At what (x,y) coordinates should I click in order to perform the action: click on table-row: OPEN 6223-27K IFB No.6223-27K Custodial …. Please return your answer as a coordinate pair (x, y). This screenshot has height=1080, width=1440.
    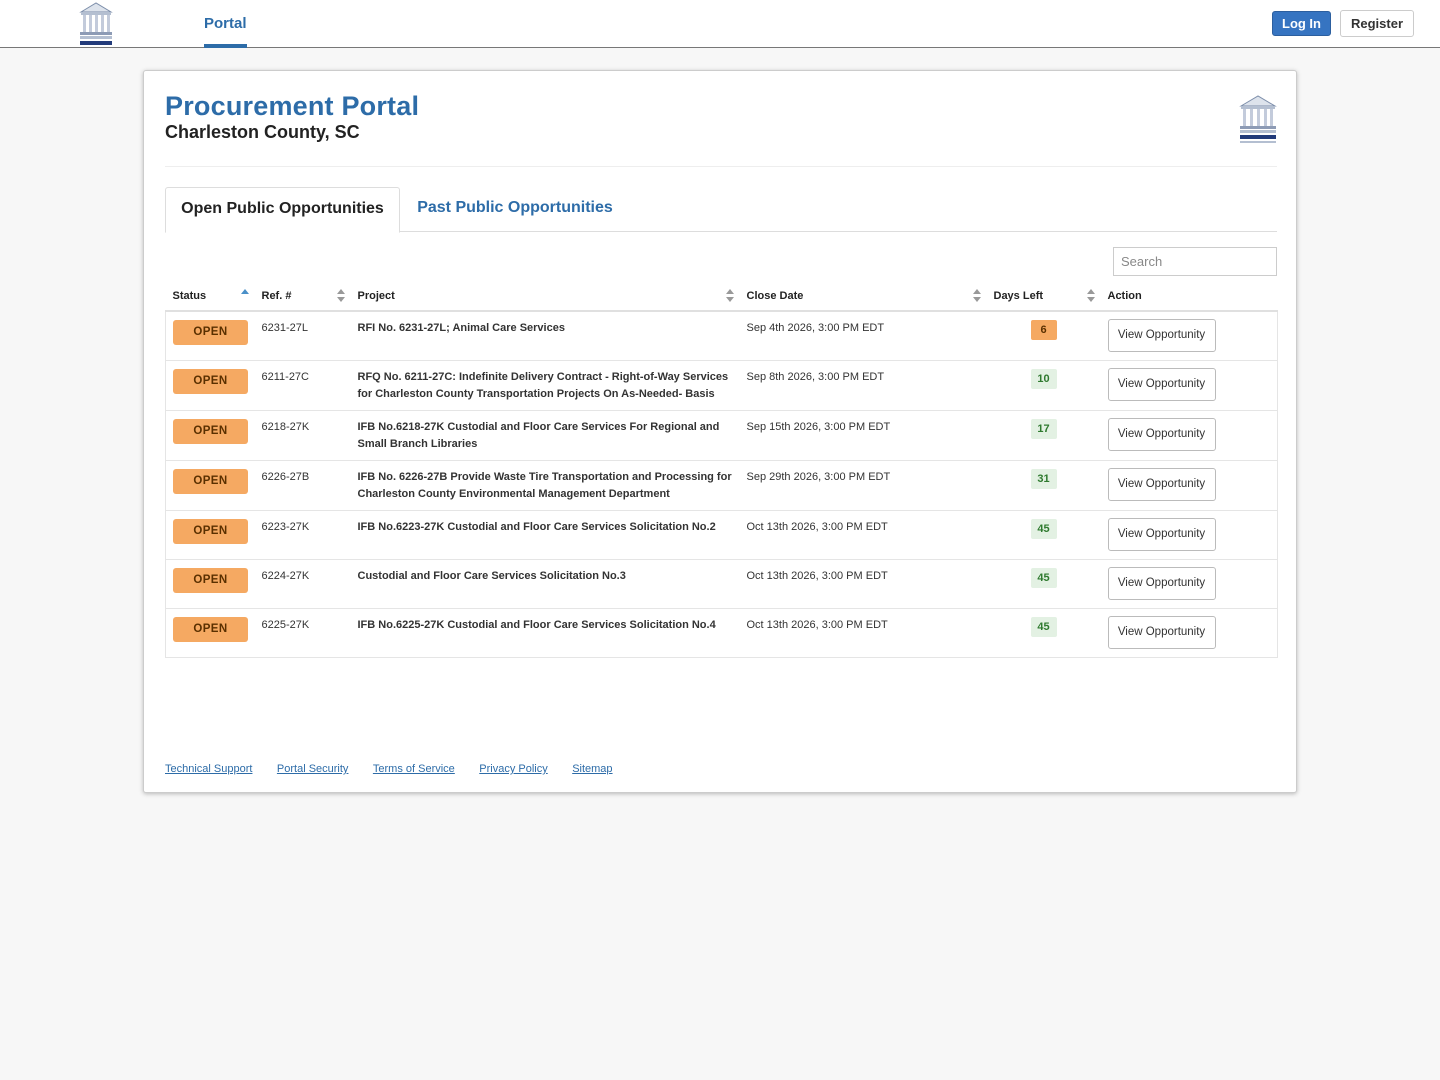
    Looking at the image, I should click on (721, 535).